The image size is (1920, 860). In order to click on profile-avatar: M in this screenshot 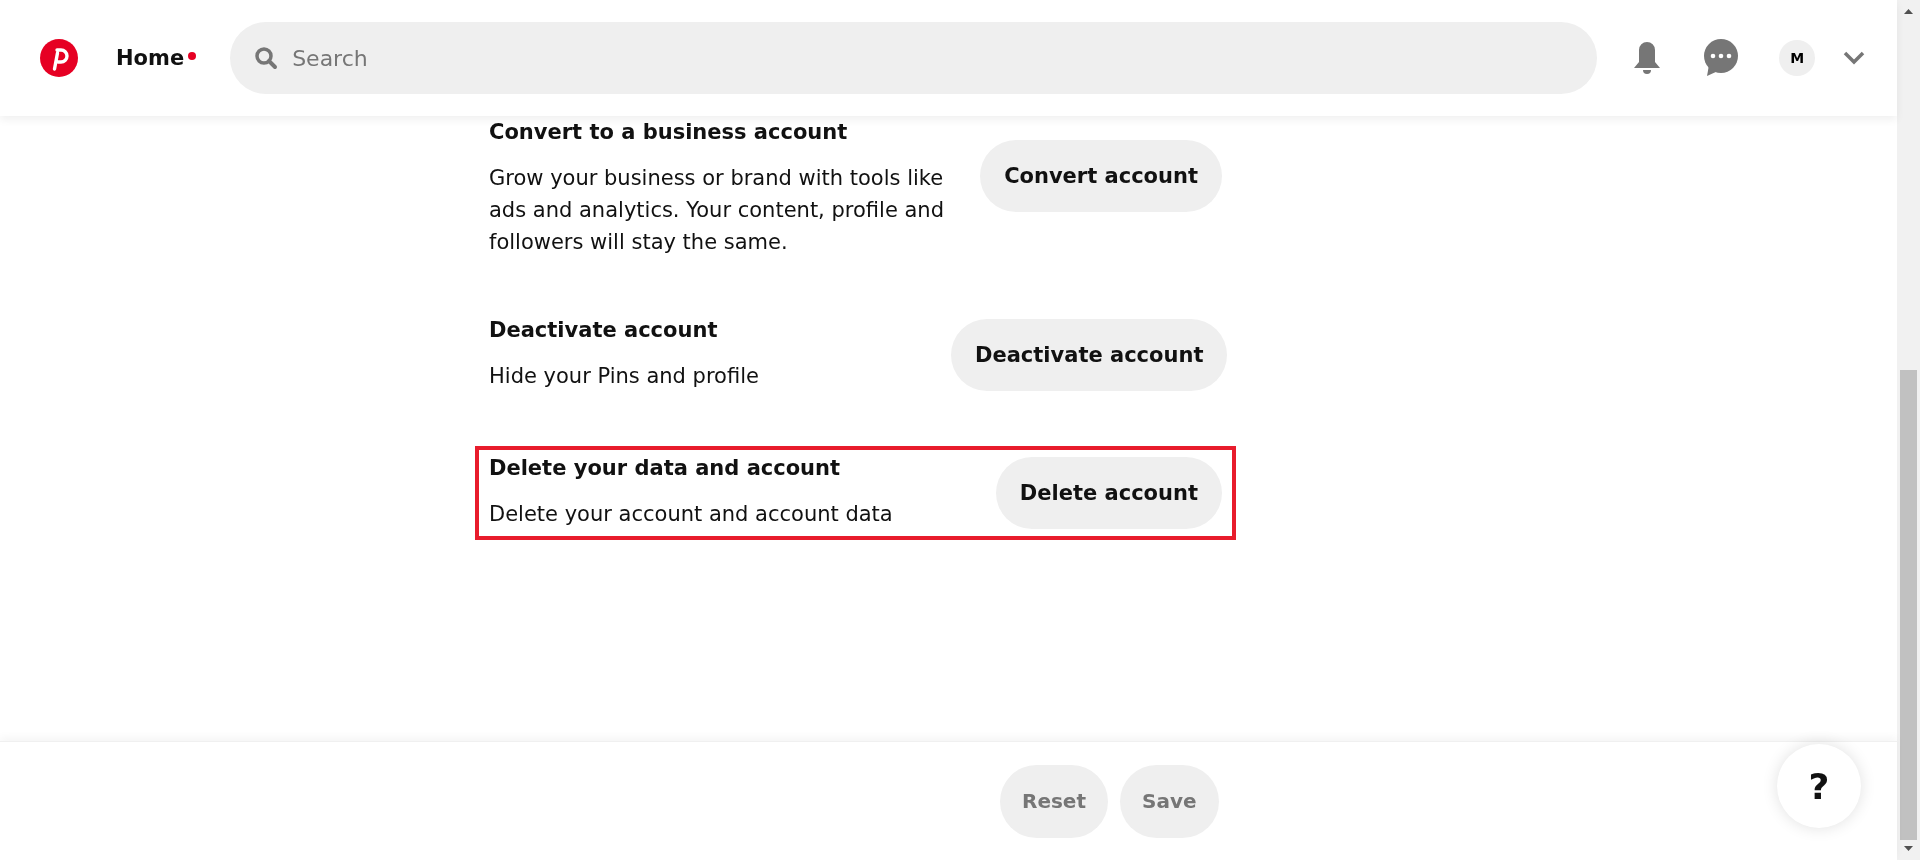, I will do `click(1797, 58)`.